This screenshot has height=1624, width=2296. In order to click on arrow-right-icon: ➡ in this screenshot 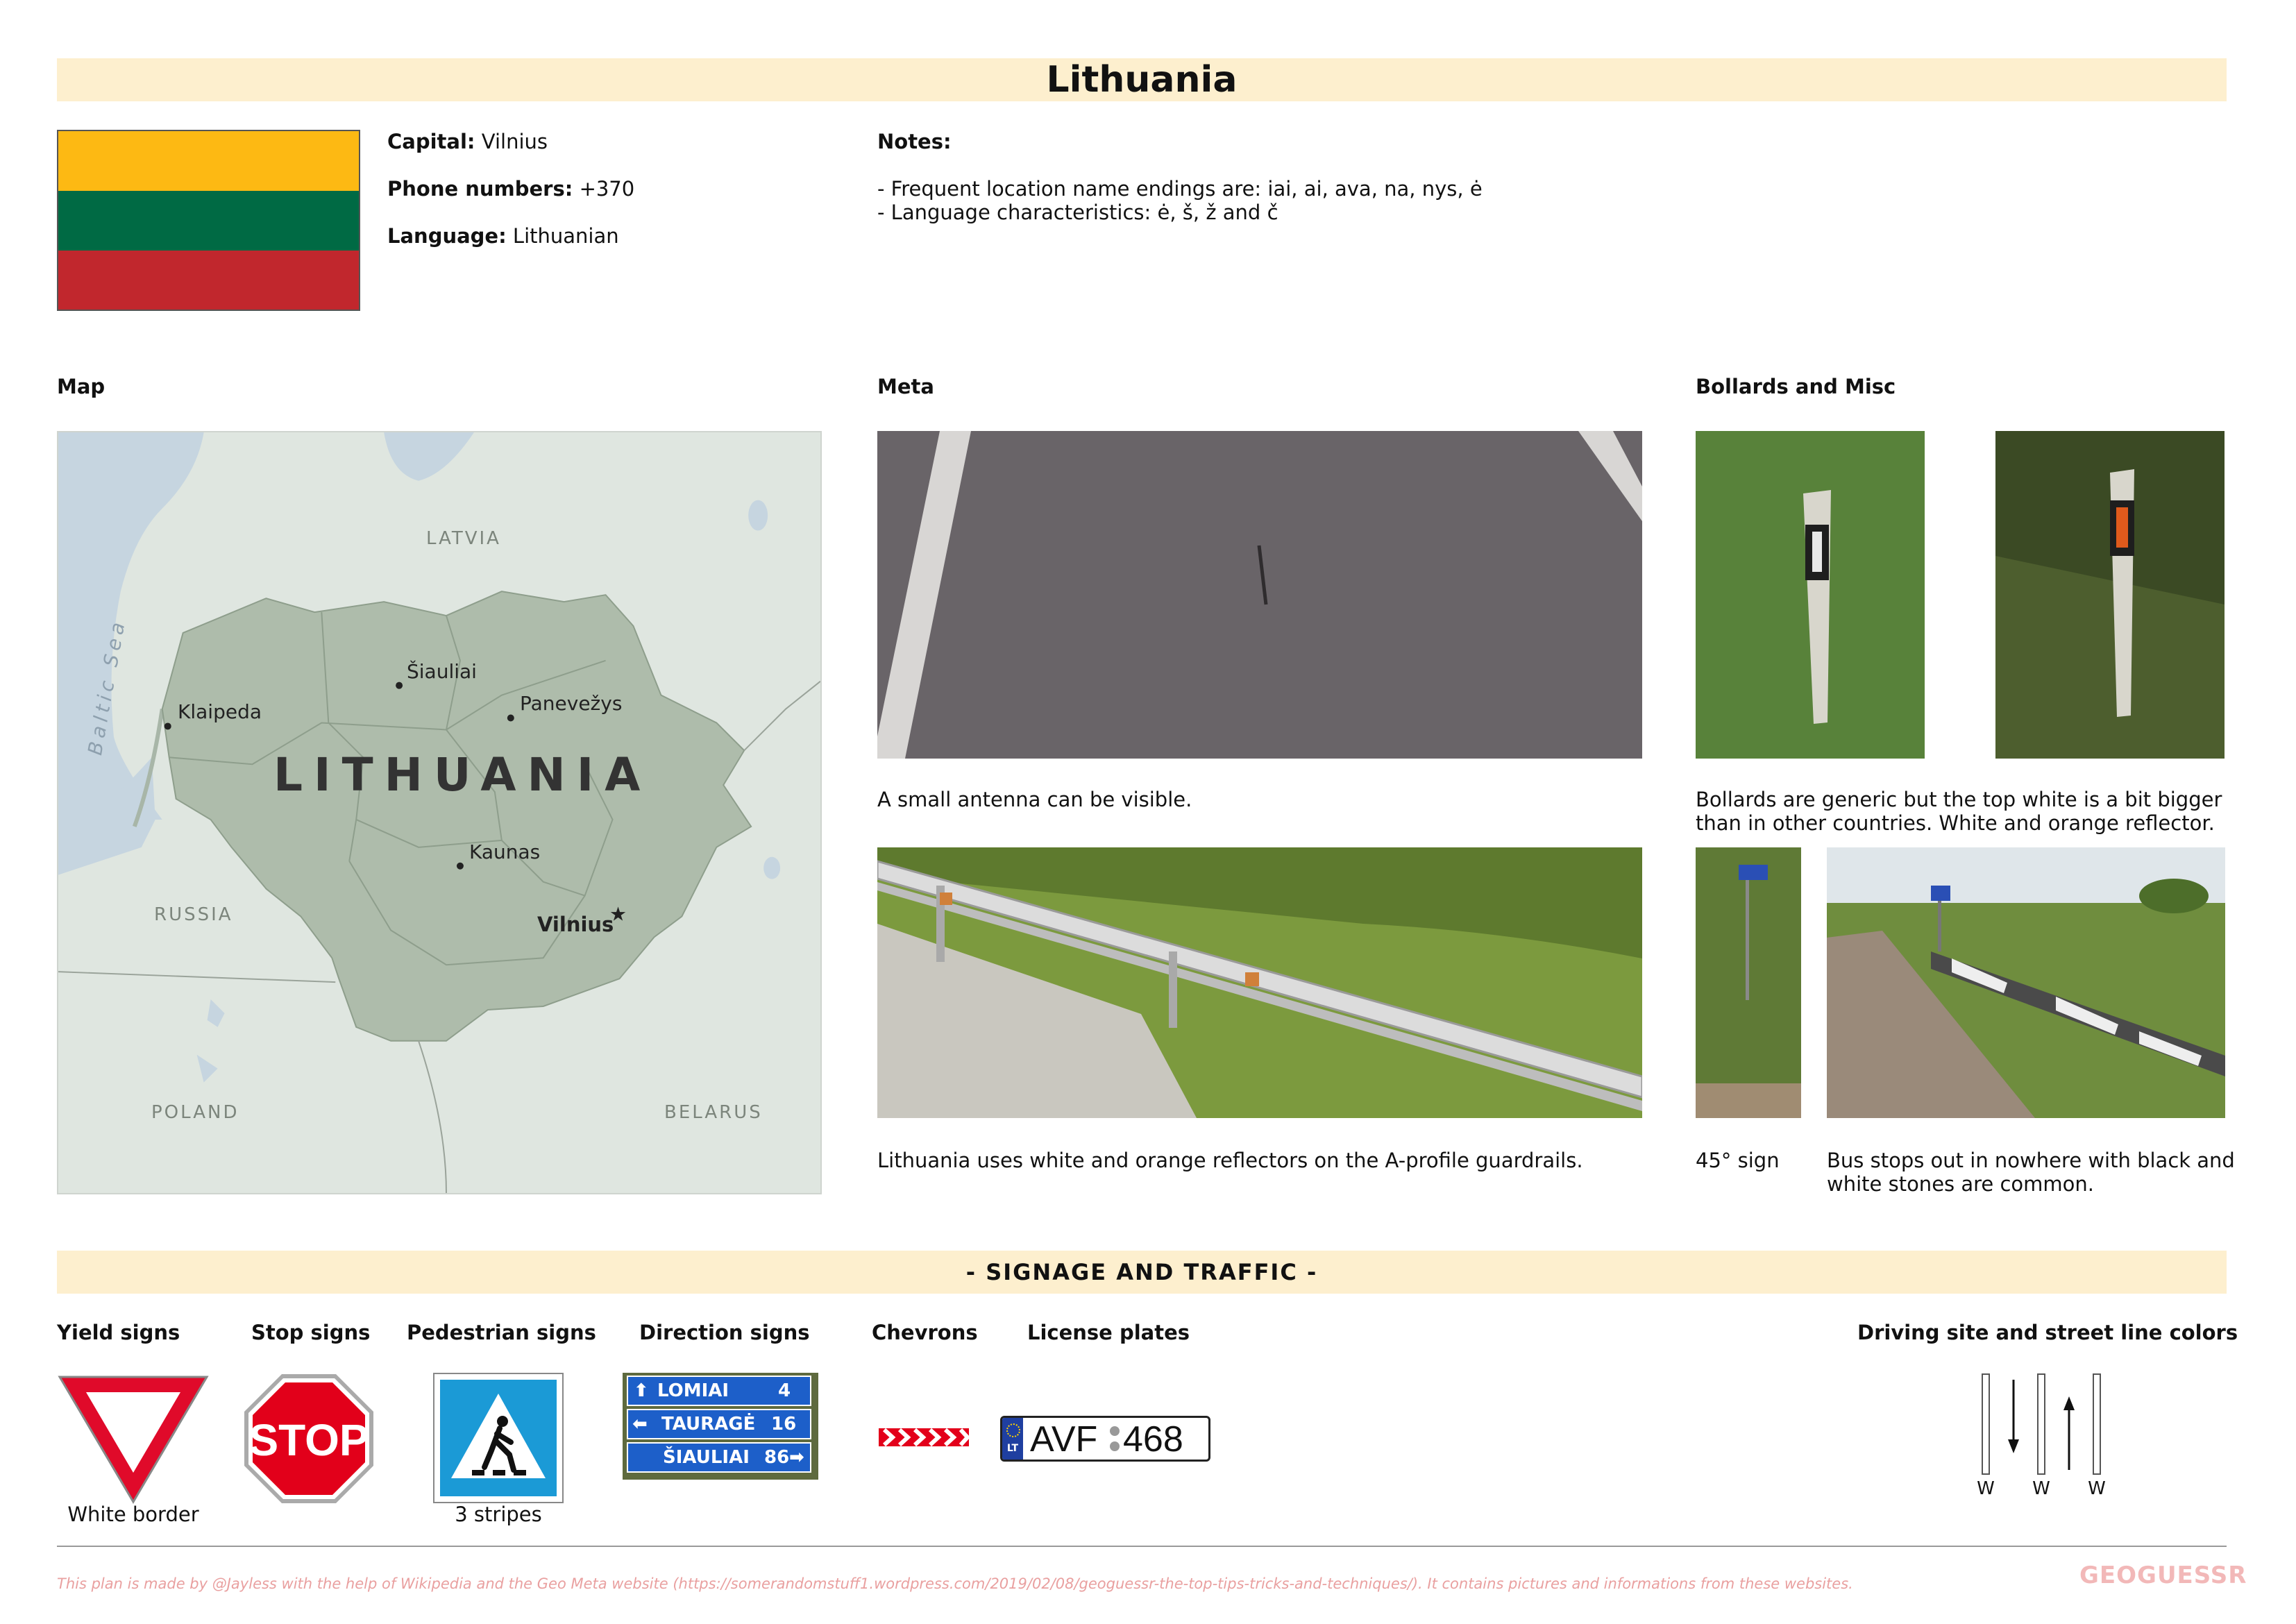, I will do `click(797, 1457)`.